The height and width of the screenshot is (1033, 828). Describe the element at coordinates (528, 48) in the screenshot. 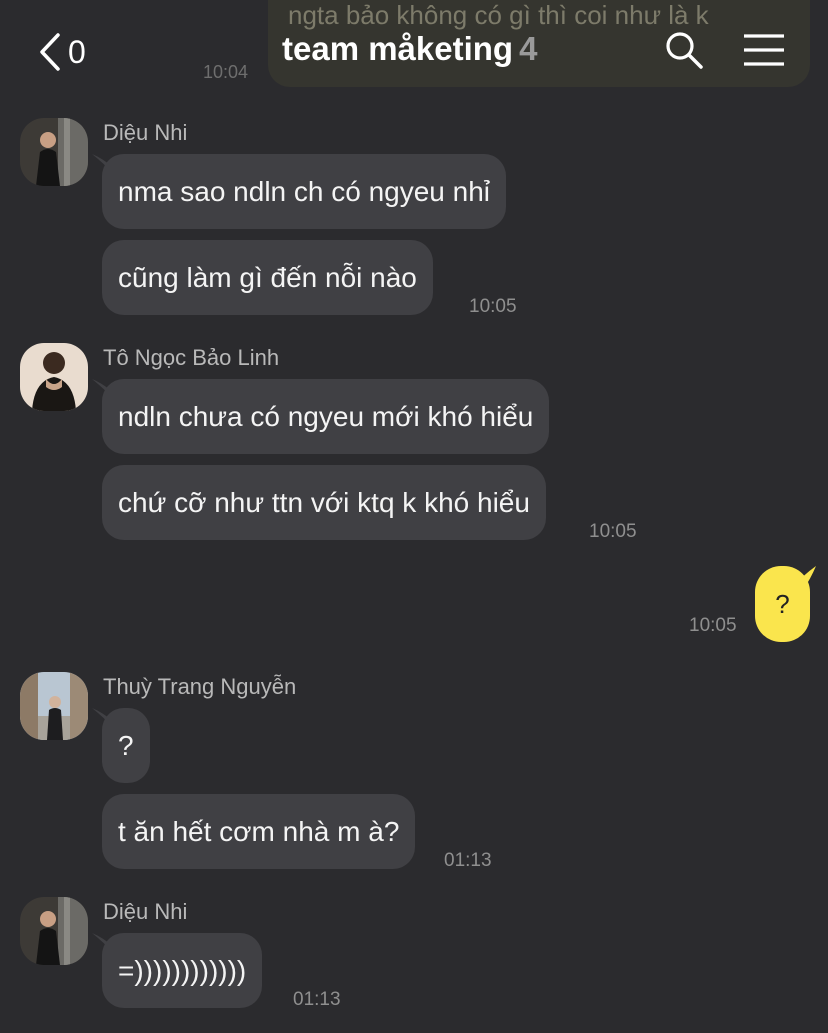

I see `member-count: 4` at that location.